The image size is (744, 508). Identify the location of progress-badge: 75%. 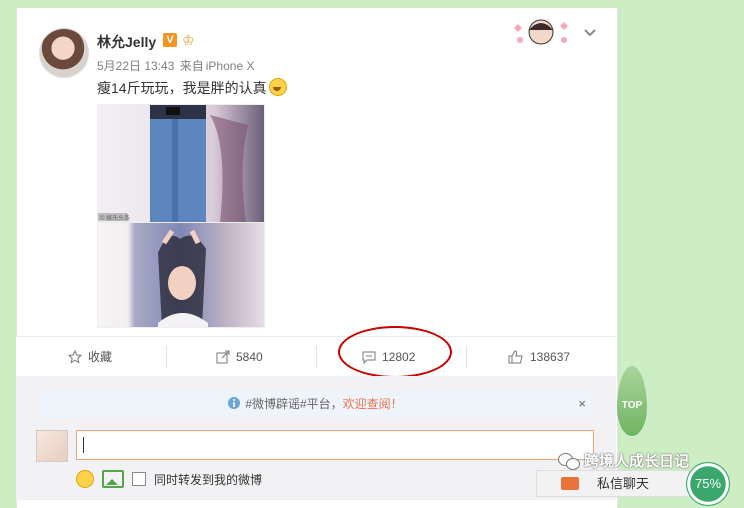
(708, 484).